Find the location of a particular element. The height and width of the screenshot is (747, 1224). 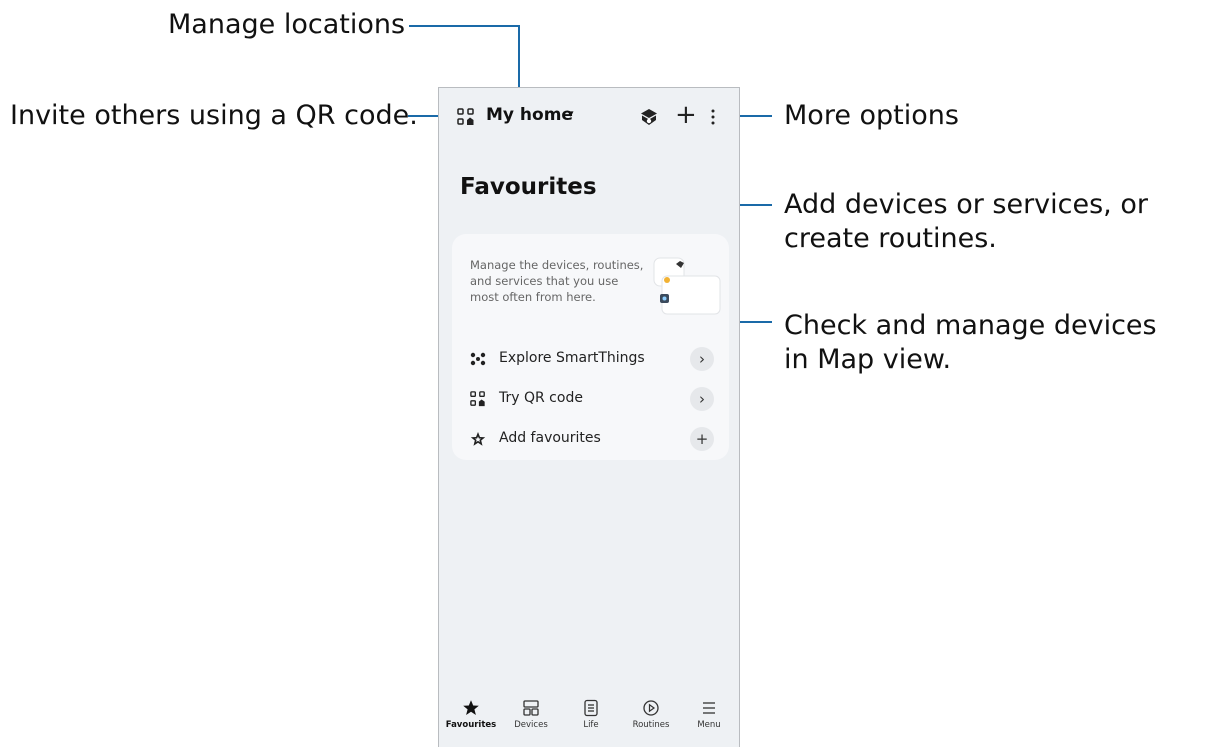

page-title: Favourites is located at coordinates (528, 187).